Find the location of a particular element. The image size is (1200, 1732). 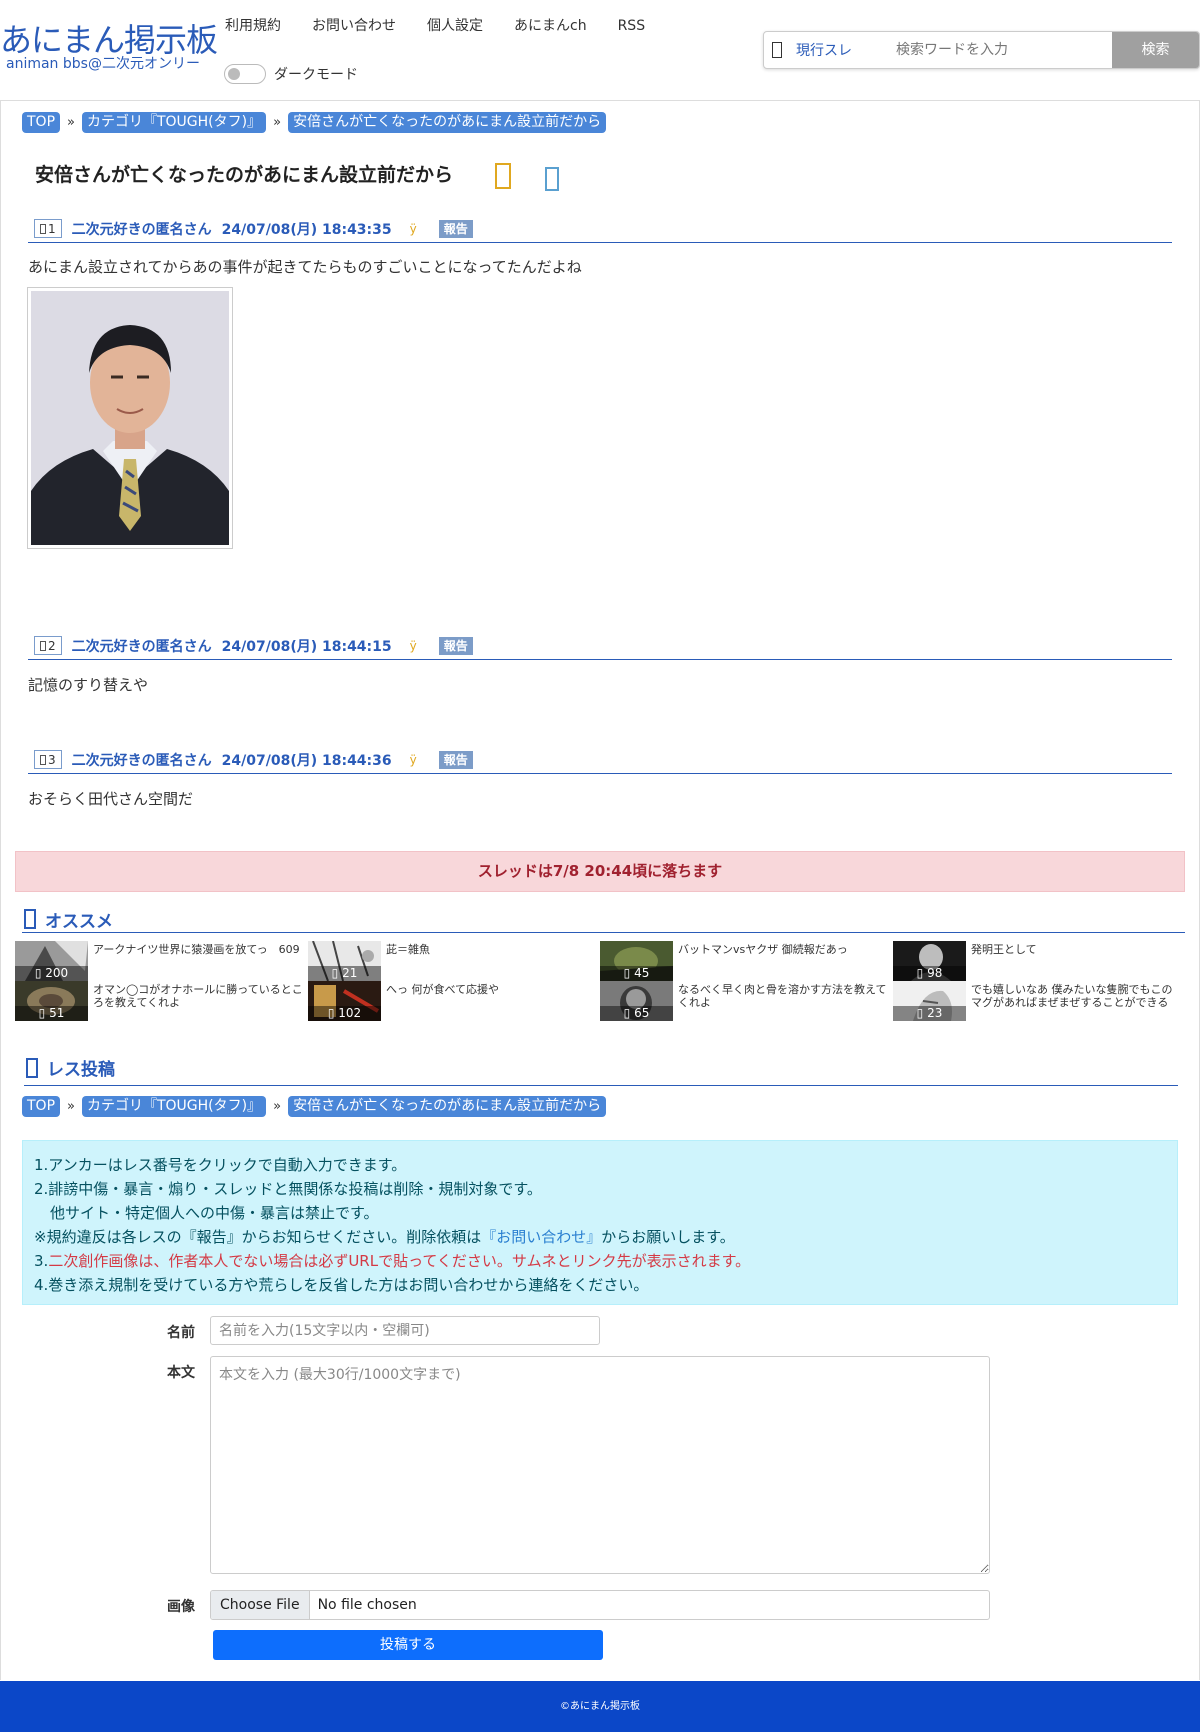

recommend-count-value: 200 is located at coordinates (57, 973).